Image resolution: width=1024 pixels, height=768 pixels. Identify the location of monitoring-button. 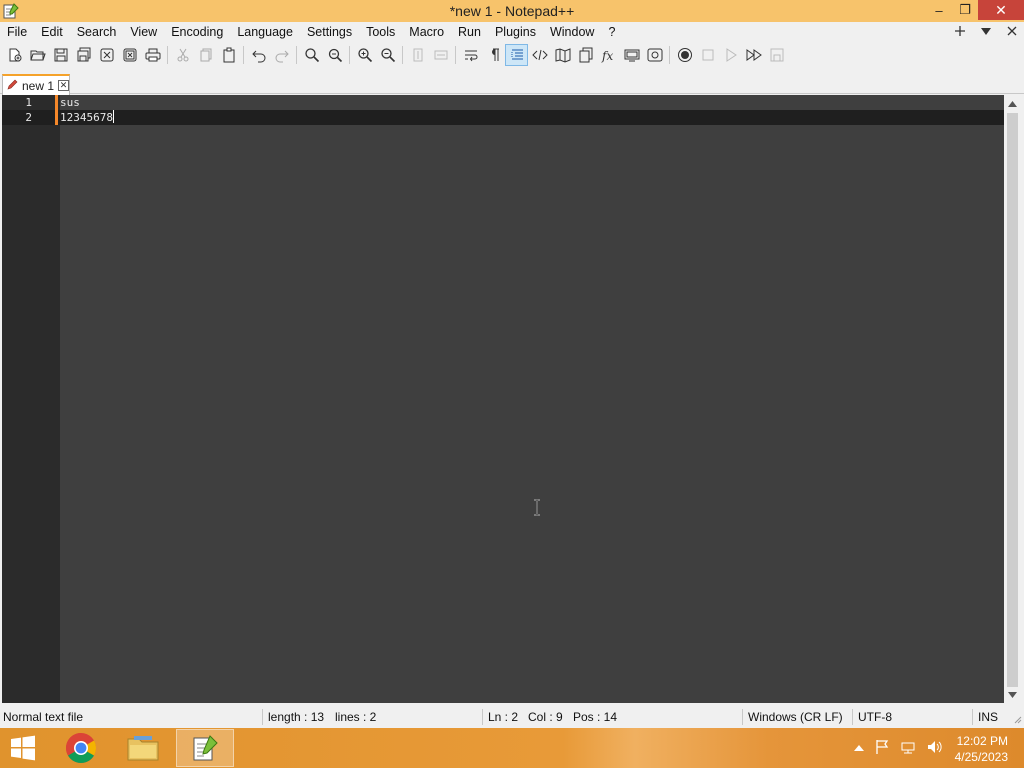
(654, 55).